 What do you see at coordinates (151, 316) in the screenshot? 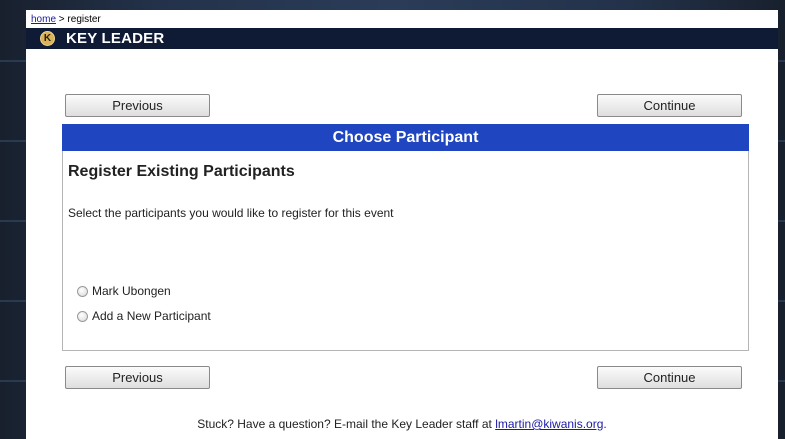
I see `participant-option-label: Add a New Participant` at bounding box center [151, 316].